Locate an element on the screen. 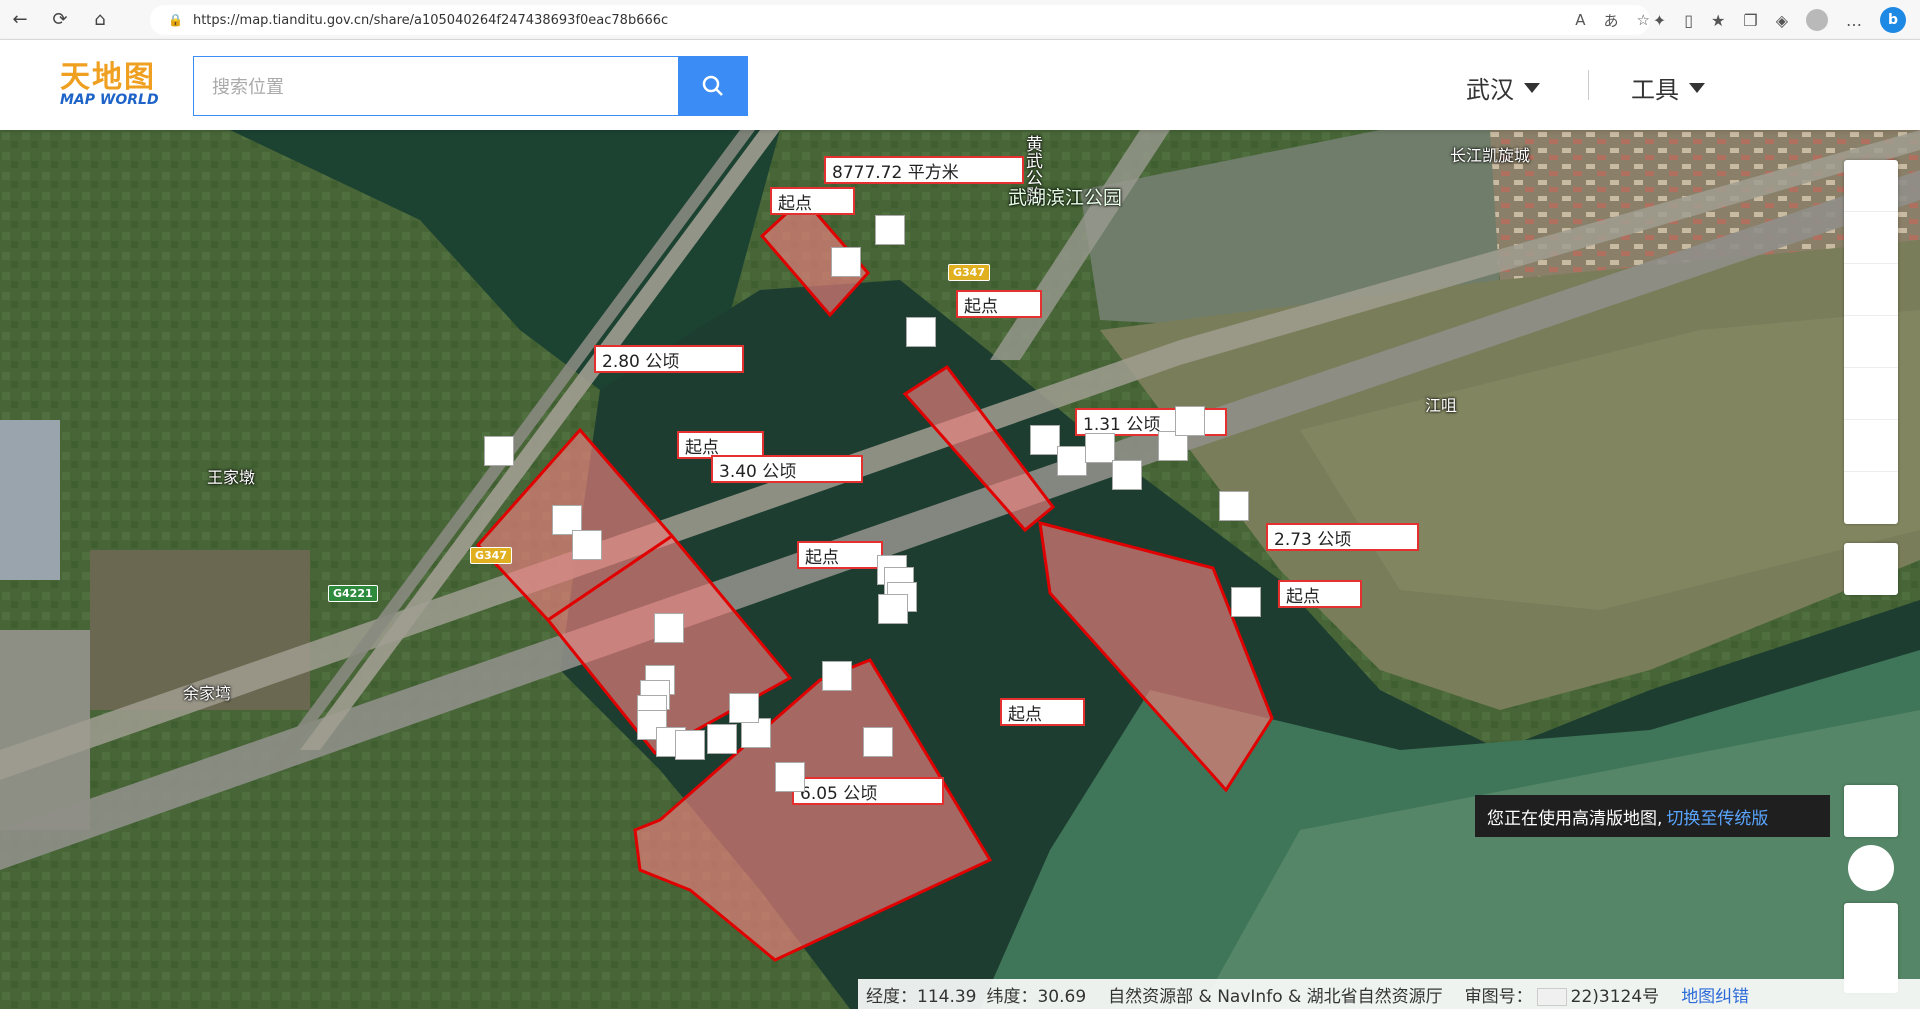 The image size is (1920, 1009). read-aloud-icon: A is located at coordinates (1580, 20).